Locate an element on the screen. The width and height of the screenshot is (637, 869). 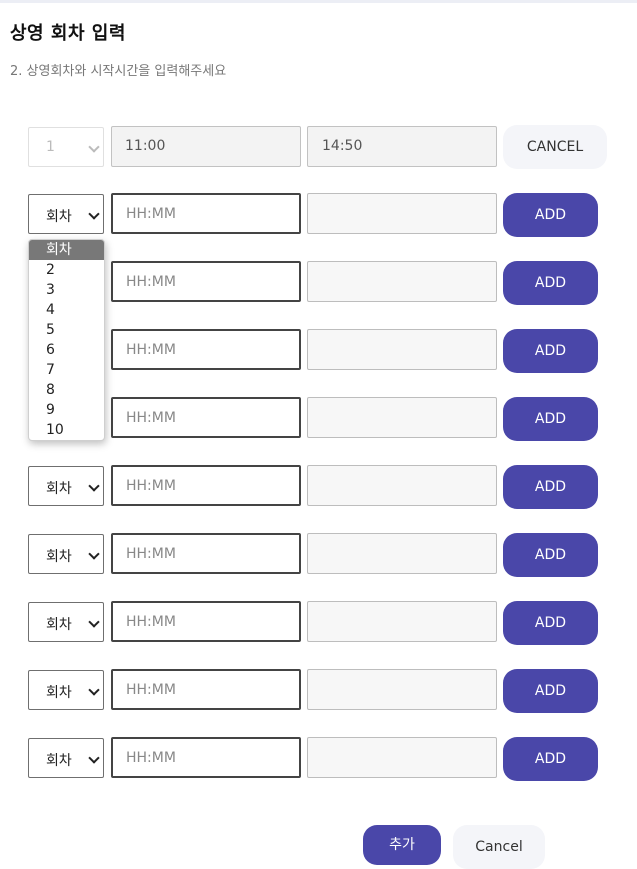
dropdown-option: 5 is located at coordinates (66, 330).